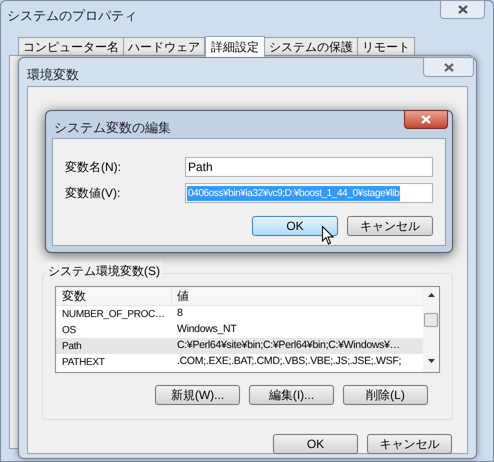  What do you see at coordinates (431, 329) in the screenshot?
I see `scrollbar` at bounding box center [431, 329].